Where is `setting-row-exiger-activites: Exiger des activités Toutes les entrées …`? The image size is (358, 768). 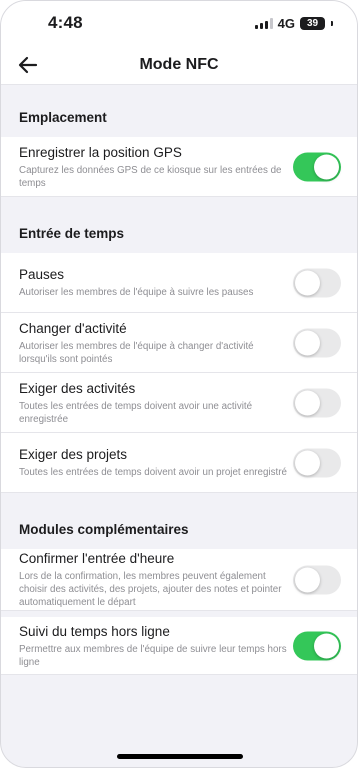
setting-row-exiger-activites: Exiger des activités Toutes les entrées … is located at coordinates (179, 403).